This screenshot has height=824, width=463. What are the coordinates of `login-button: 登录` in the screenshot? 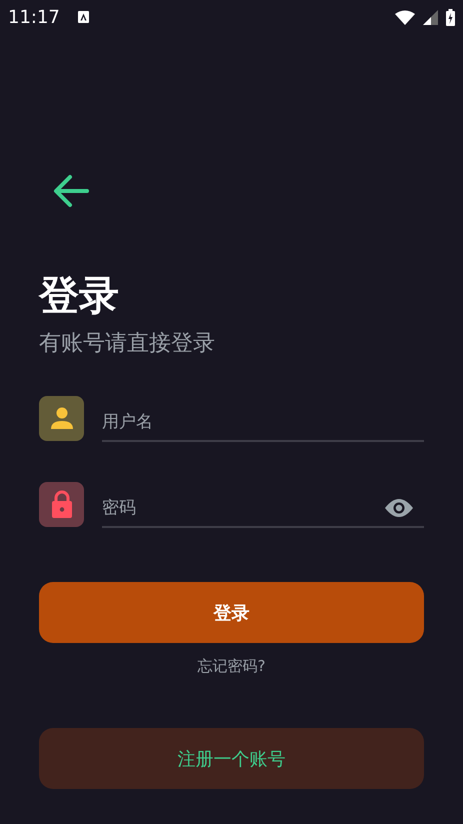 It's located at (231, 612).